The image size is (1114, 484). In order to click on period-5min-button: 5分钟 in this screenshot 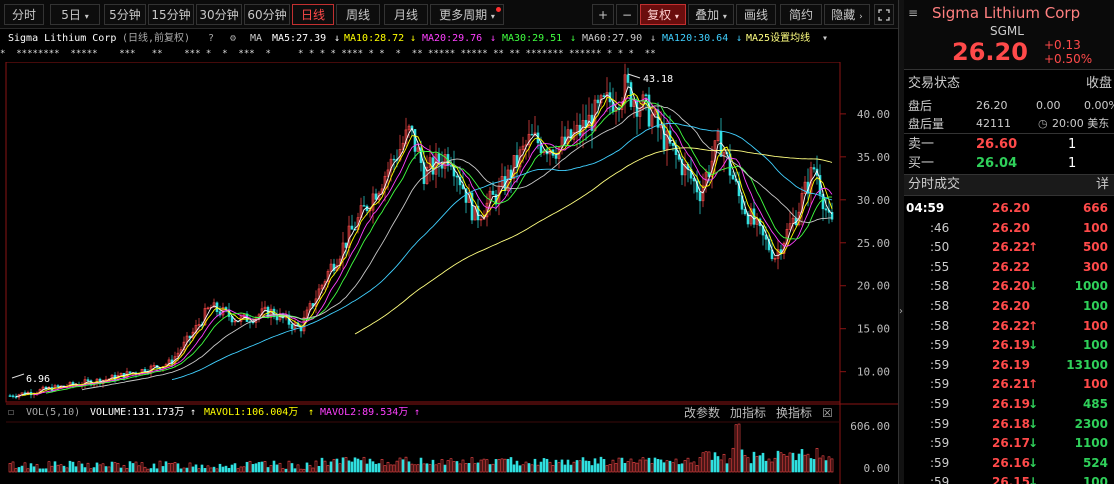, I will do `click(125, 14)`.